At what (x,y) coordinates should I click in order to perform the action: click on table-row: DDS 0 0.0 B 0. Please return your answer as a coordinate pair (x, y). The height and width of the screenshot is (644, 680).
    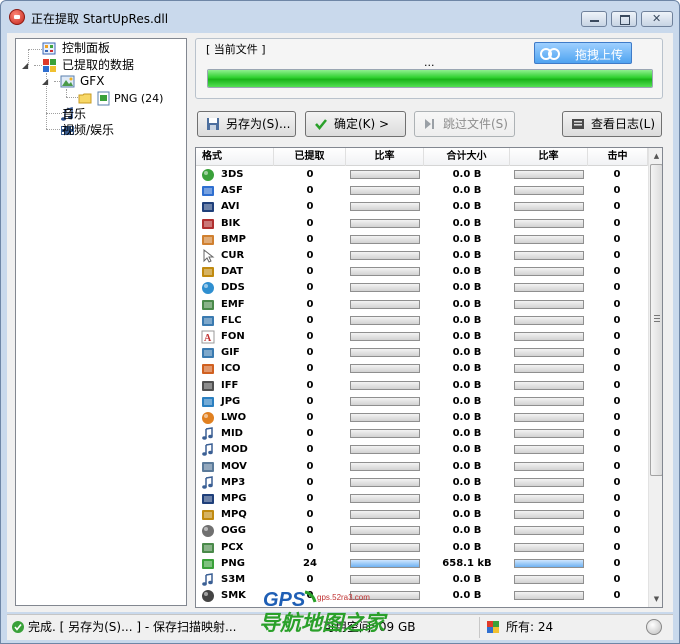
    Looking at the image, I should click on (422, 288).